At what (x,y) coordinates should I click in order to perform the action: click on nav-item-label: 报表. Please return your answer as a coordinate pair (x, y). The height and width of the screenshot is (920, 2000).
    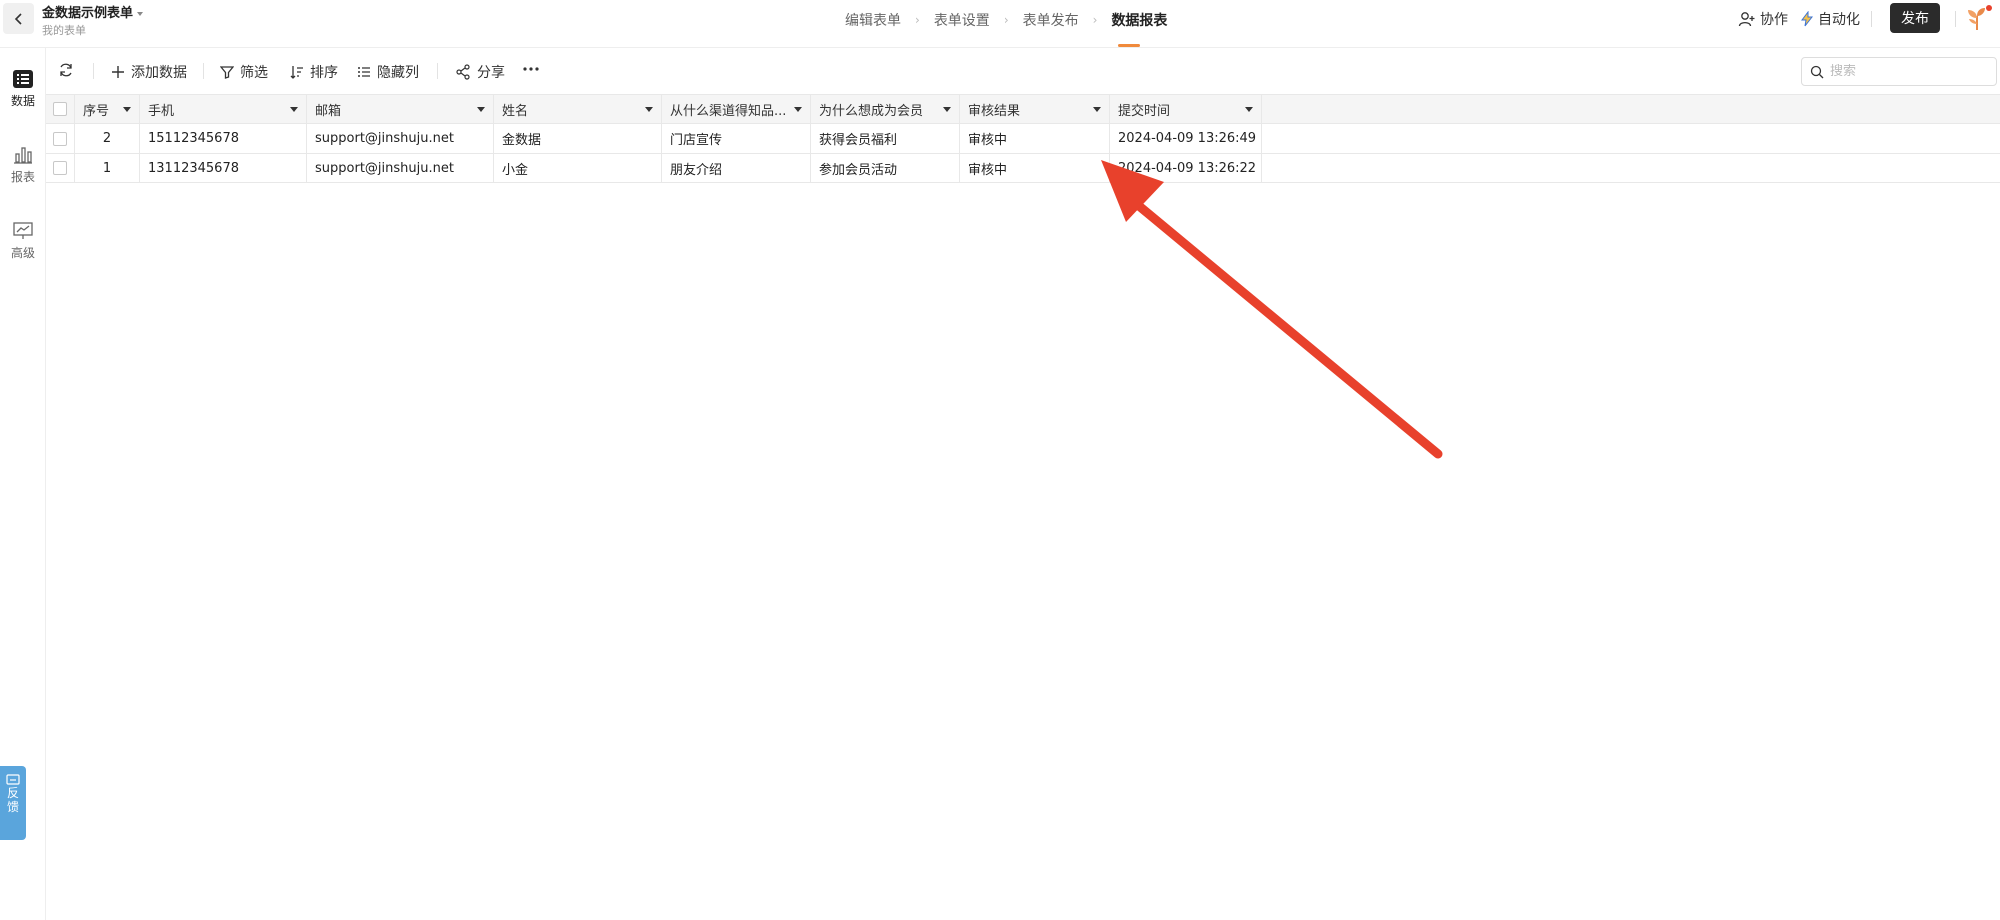
    Looking at the image, I should click on (22, 177).